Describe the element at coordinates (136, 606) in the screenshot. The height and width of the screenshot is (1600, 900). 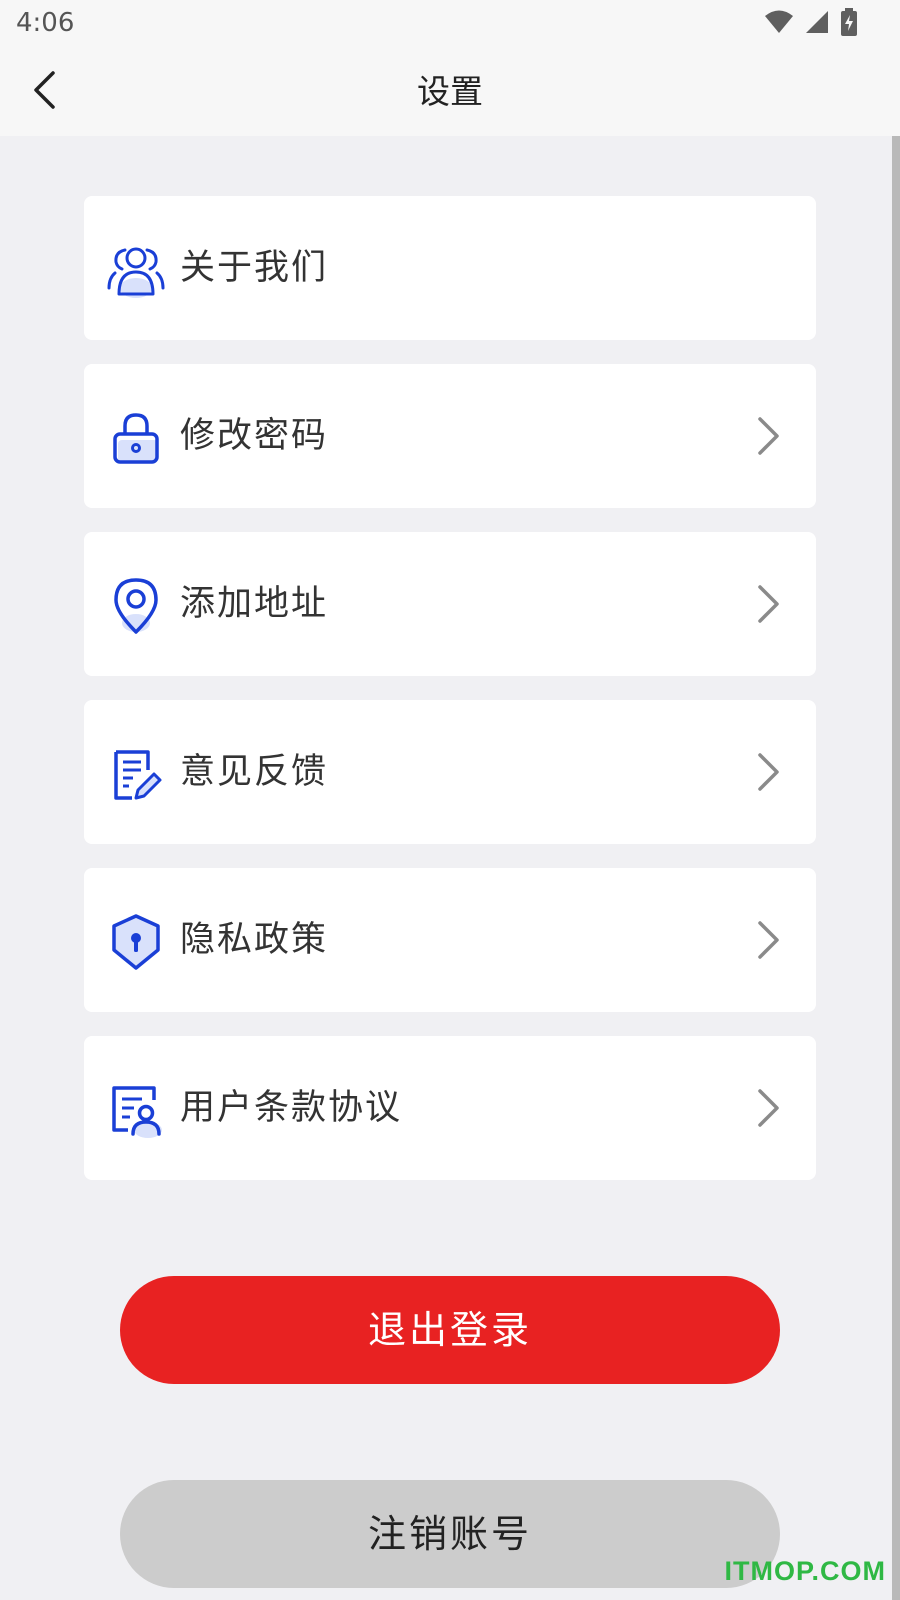
I see `location-pin-icon` at that location.